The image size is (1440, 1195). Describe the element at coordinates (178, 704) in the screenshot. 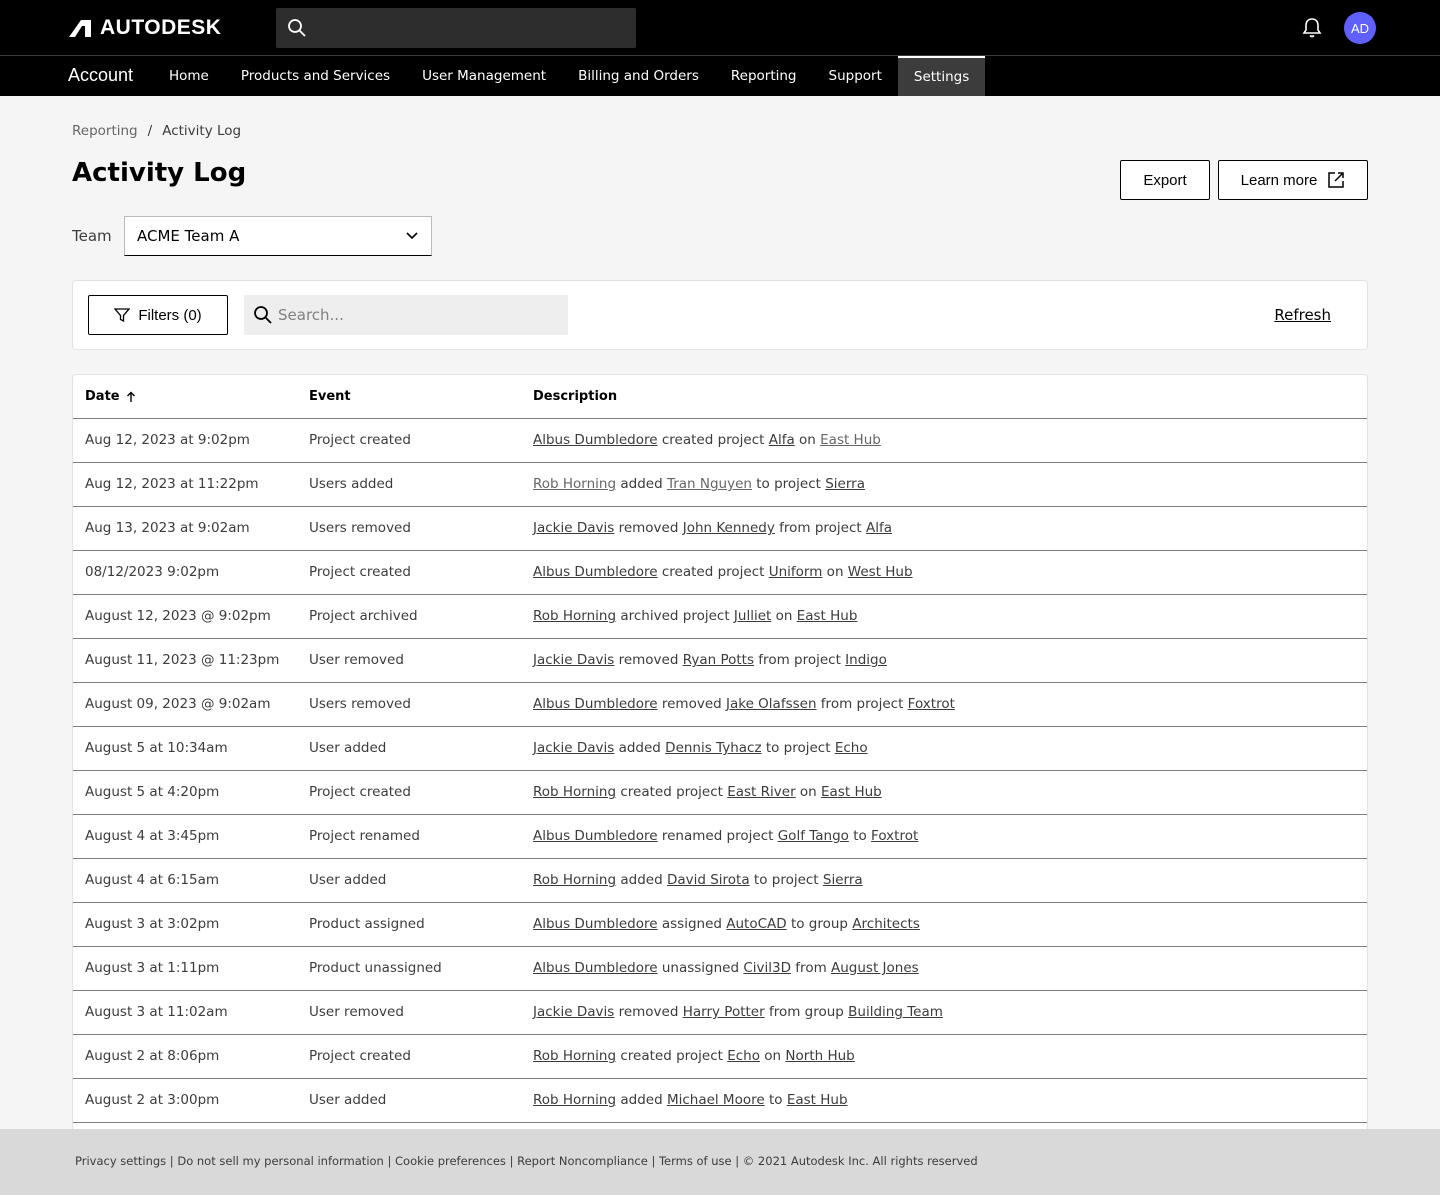

I see `cell-date: August 09, 2023 @ 9:02am` at that location.